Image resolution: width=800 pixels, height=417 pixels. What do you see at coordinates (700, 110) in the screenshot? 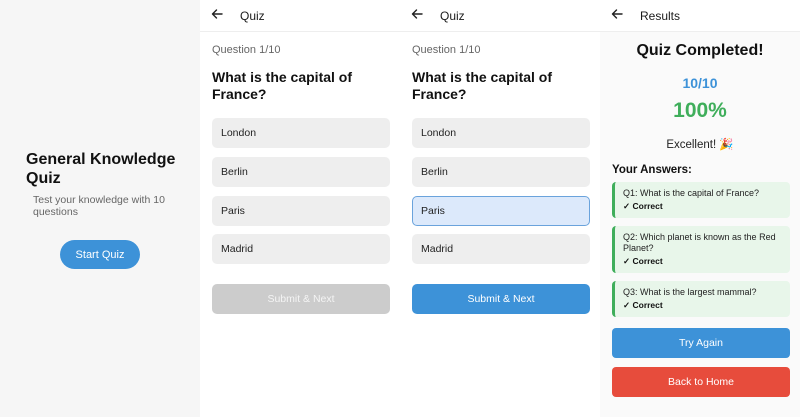
I see `score-percent: 100%` at bounding box center [700, 110].